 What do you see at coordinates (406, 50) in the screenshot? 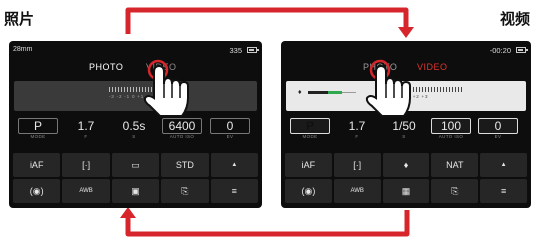
I see `status-bar: -00:20` at bounding box center [406, 50].